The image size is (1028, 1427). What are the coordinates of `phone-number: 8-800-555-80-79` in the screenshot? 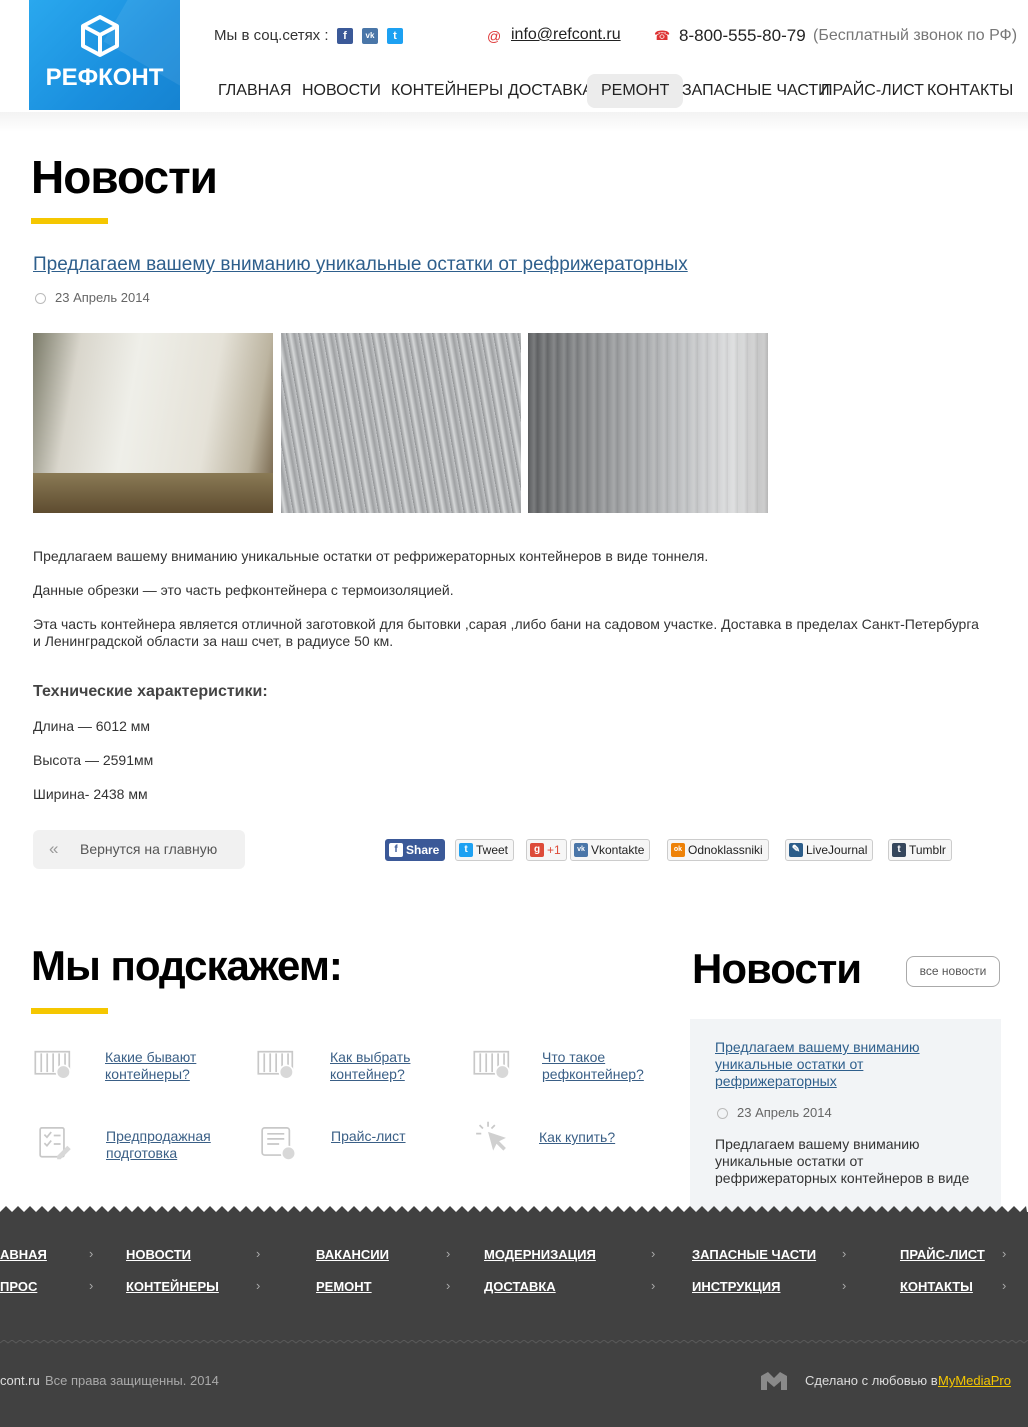 It's located at (742, 35).